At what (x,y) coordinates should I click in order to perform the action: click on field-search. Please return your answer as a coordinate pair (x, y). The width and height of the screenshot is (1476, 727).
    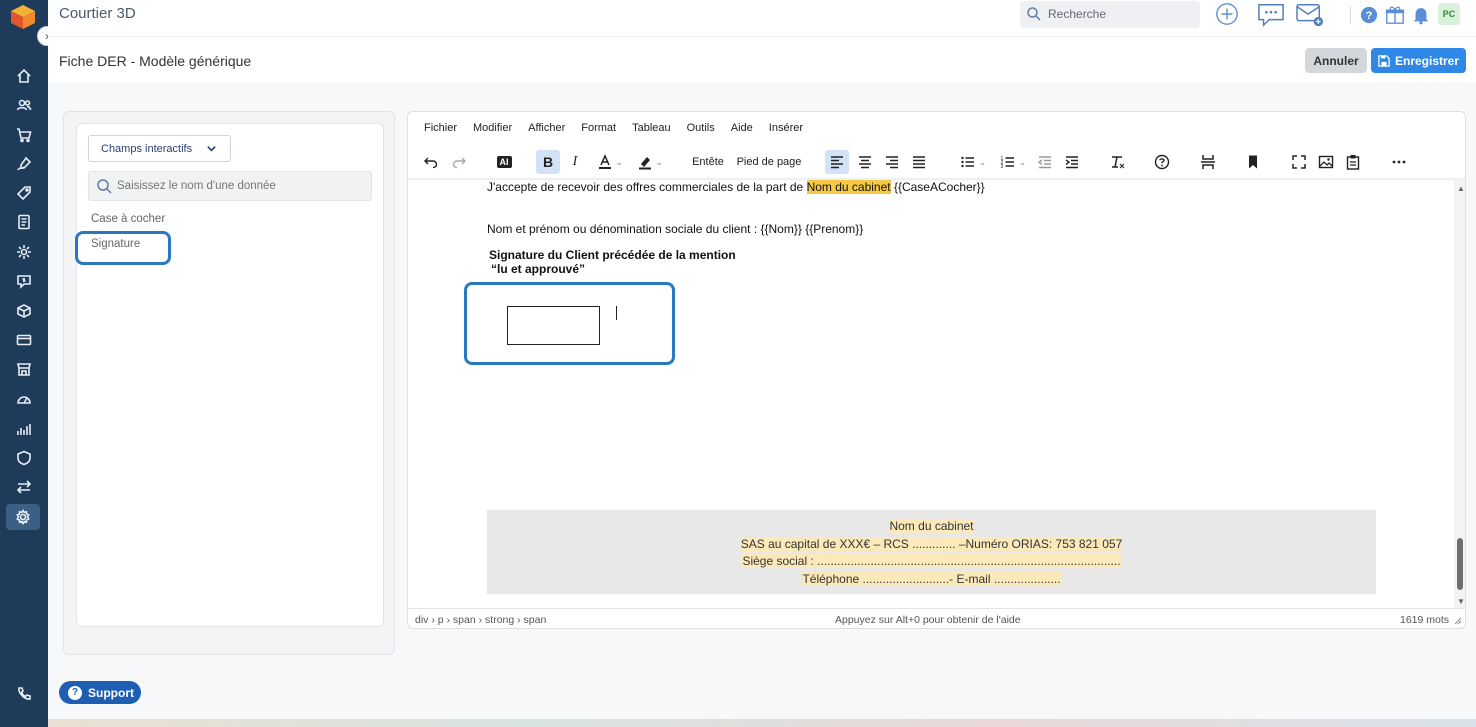
    Looking at the image, I should click on (230, 186).